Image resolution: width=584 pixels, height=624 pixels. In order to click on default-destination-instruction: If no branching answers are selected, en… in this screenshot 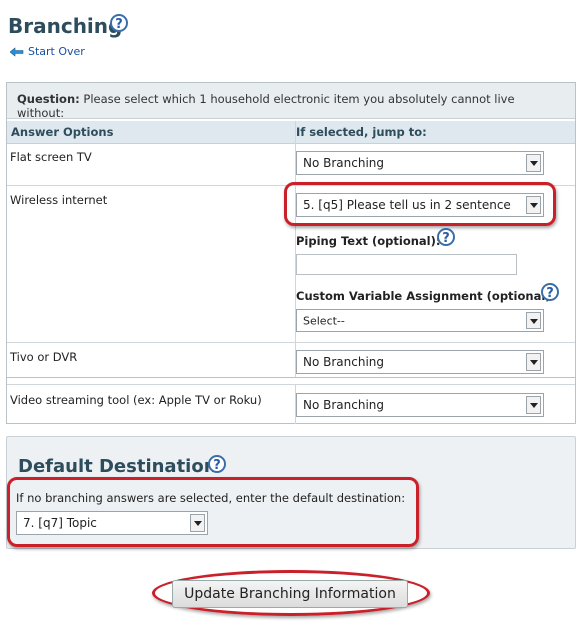, I will do `click(211, 498)`.